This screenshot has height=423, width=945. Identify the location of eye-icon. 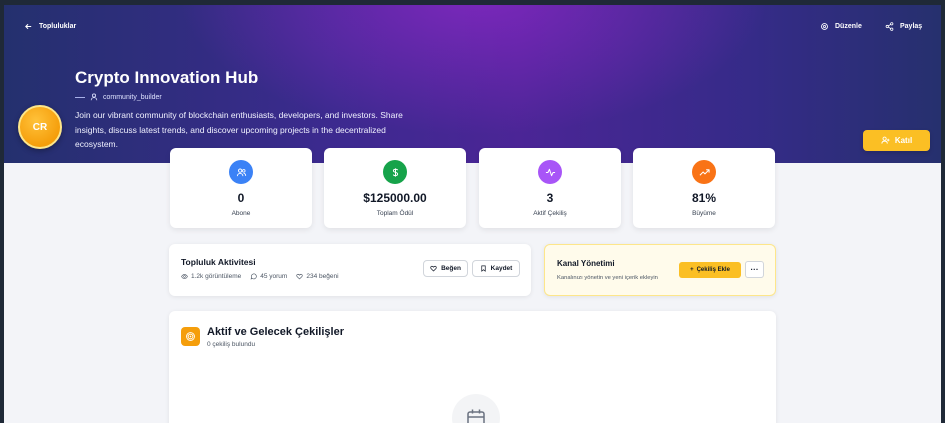
(184, 276).